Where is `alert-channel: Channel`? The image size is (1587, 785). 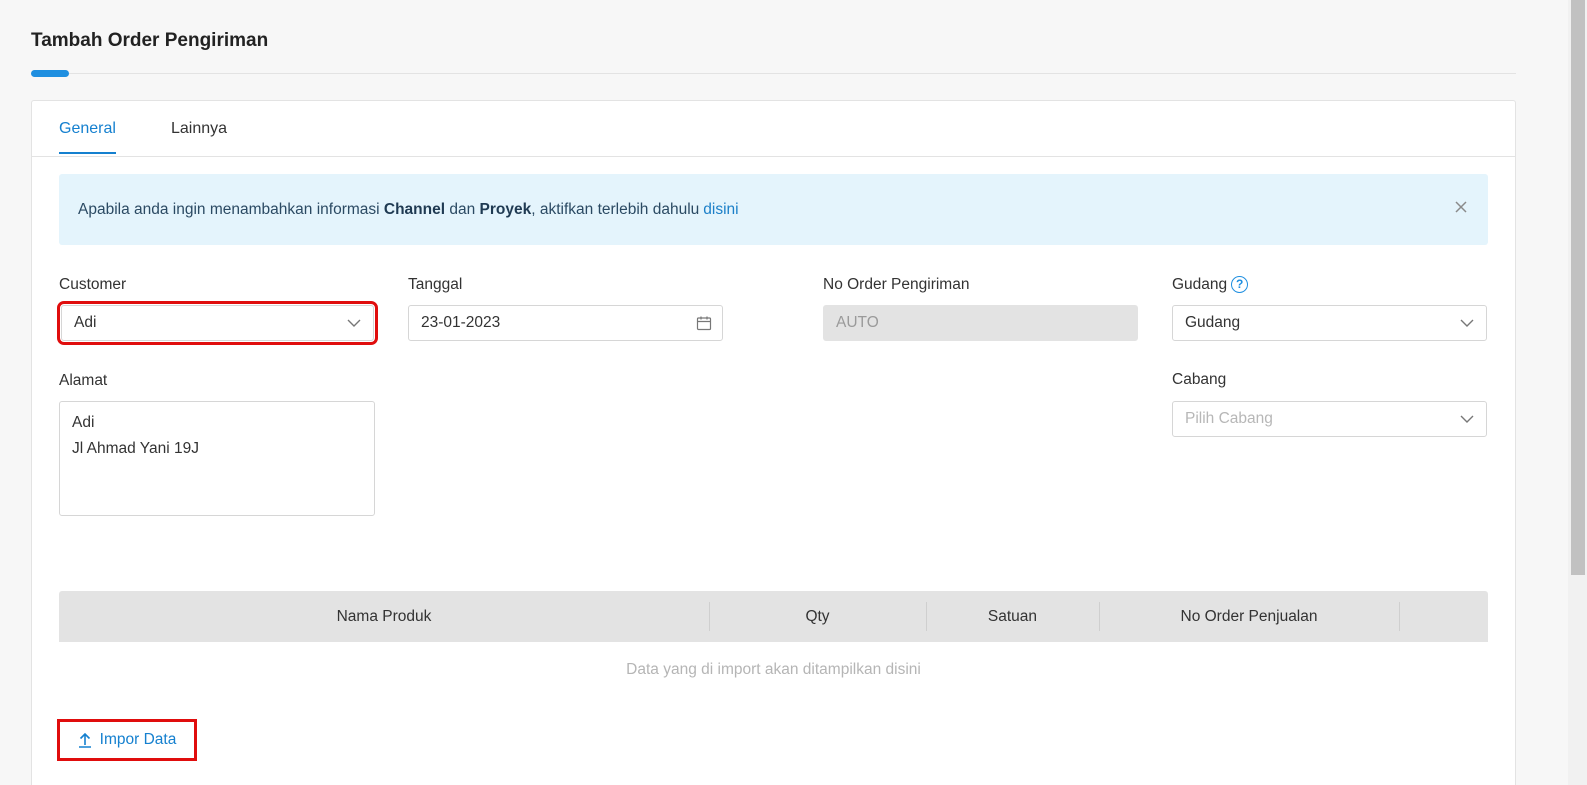 alert-channel: Channel is located at coordinates (414, 209).